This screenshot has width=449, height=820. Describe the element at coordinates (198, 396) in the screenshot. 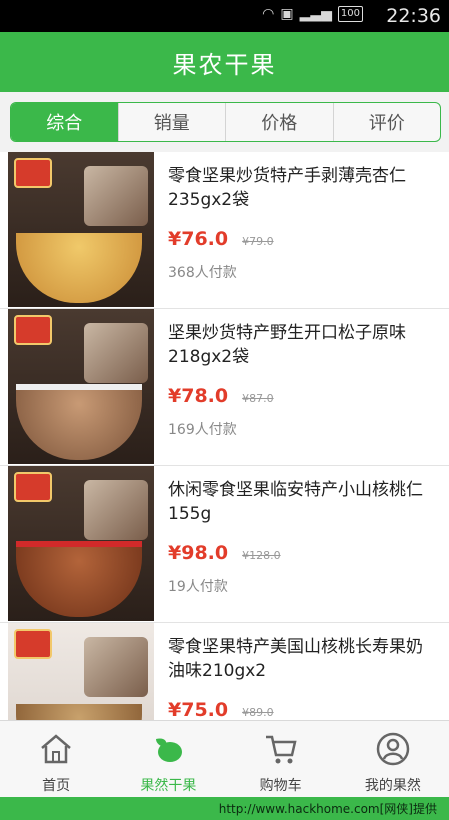

I see `product-price: ¥78.0` at that location.